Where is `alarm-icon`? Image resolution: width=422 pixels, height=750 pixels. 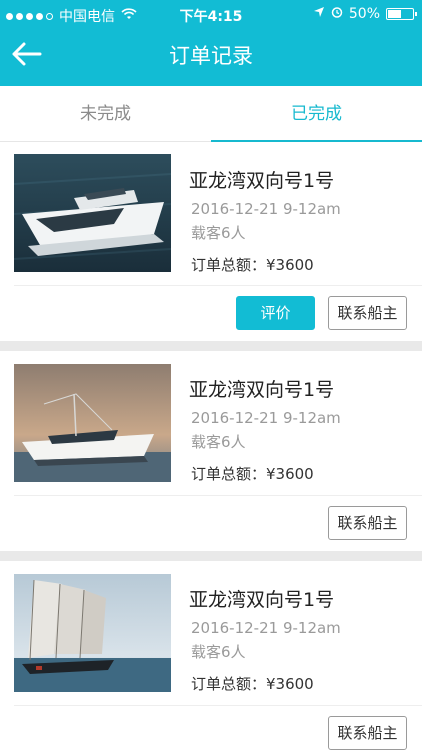 alarm-icon is located at coordinates (337, 14).